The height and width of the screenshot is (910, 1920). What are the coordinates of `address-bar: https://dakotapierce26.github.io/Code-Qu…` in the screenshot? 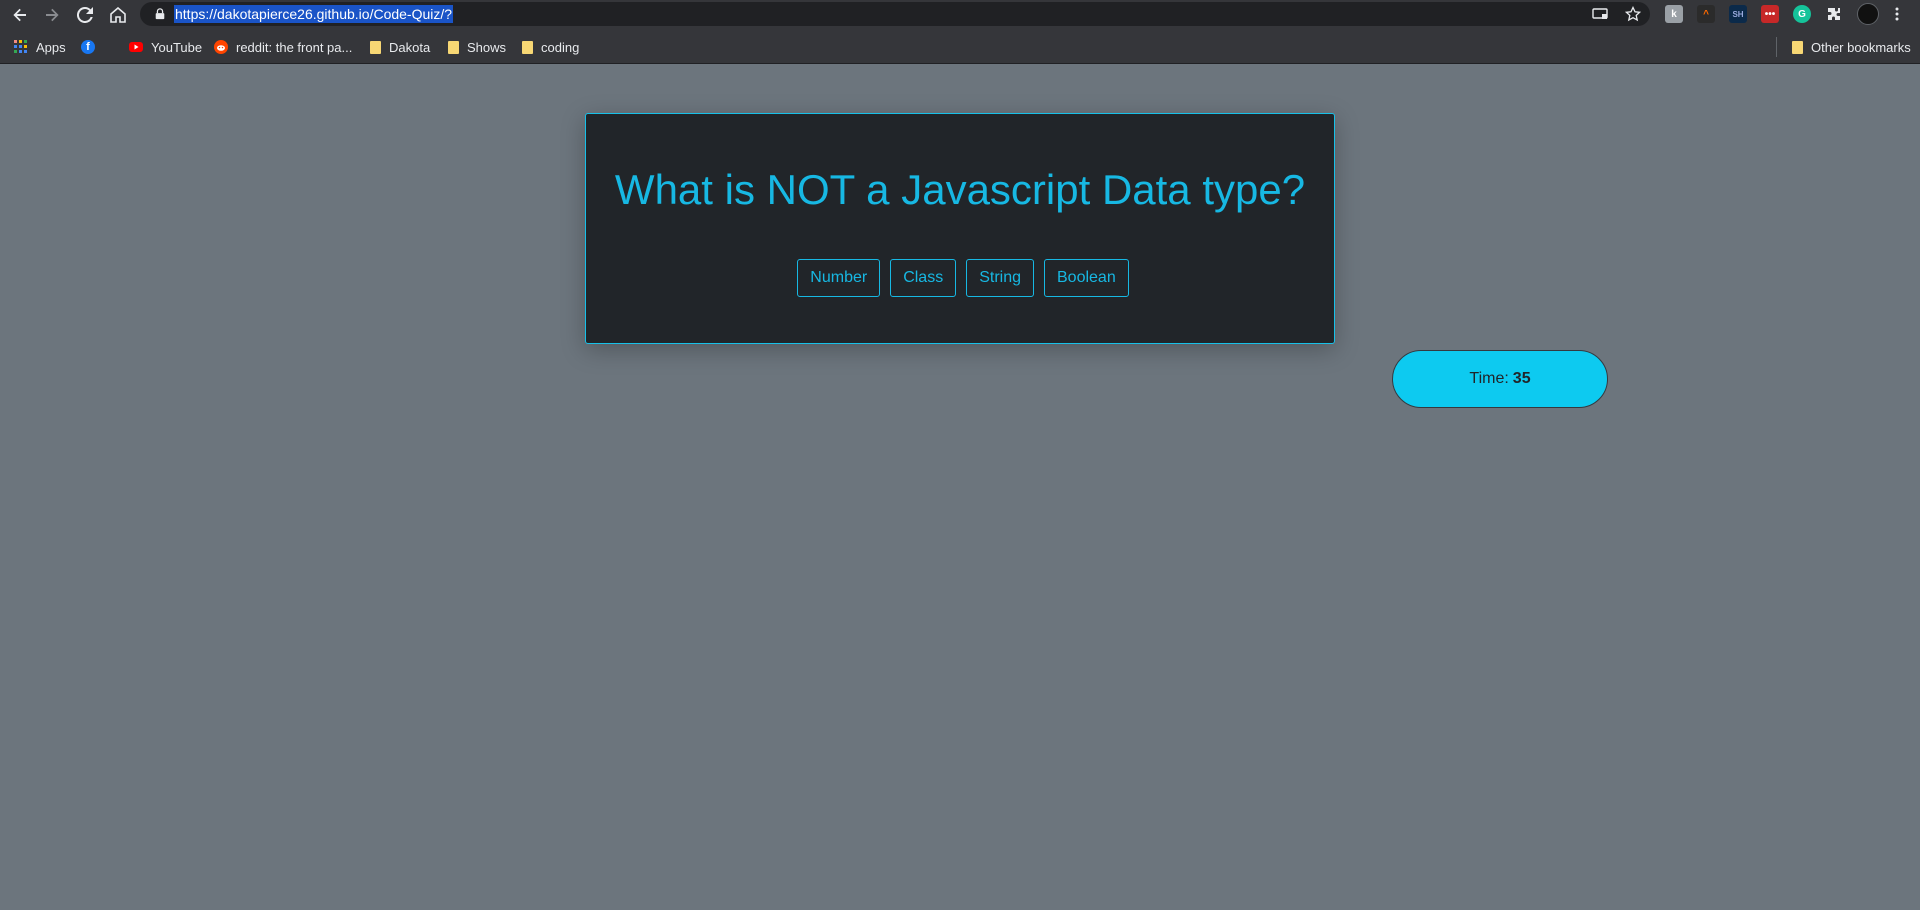 It's located at (895, 14).